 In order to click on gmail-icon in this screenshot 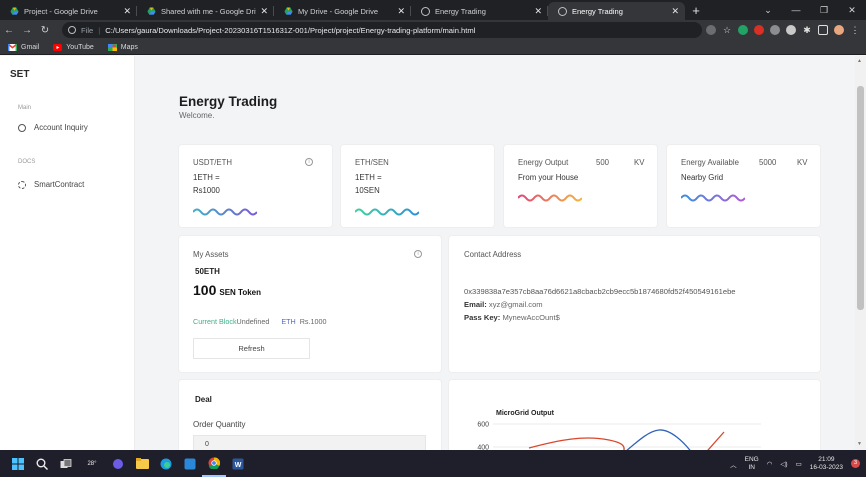, I will do `click(12, 46)`.